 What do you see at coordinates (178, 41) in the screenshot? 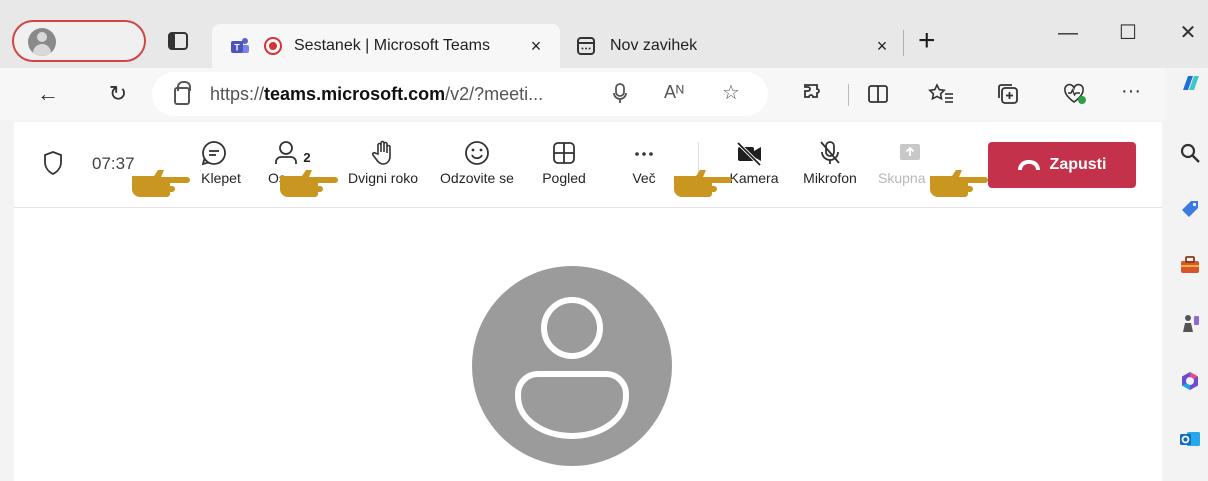
I see `workspaces-icon` at bounding box center [178, 41].